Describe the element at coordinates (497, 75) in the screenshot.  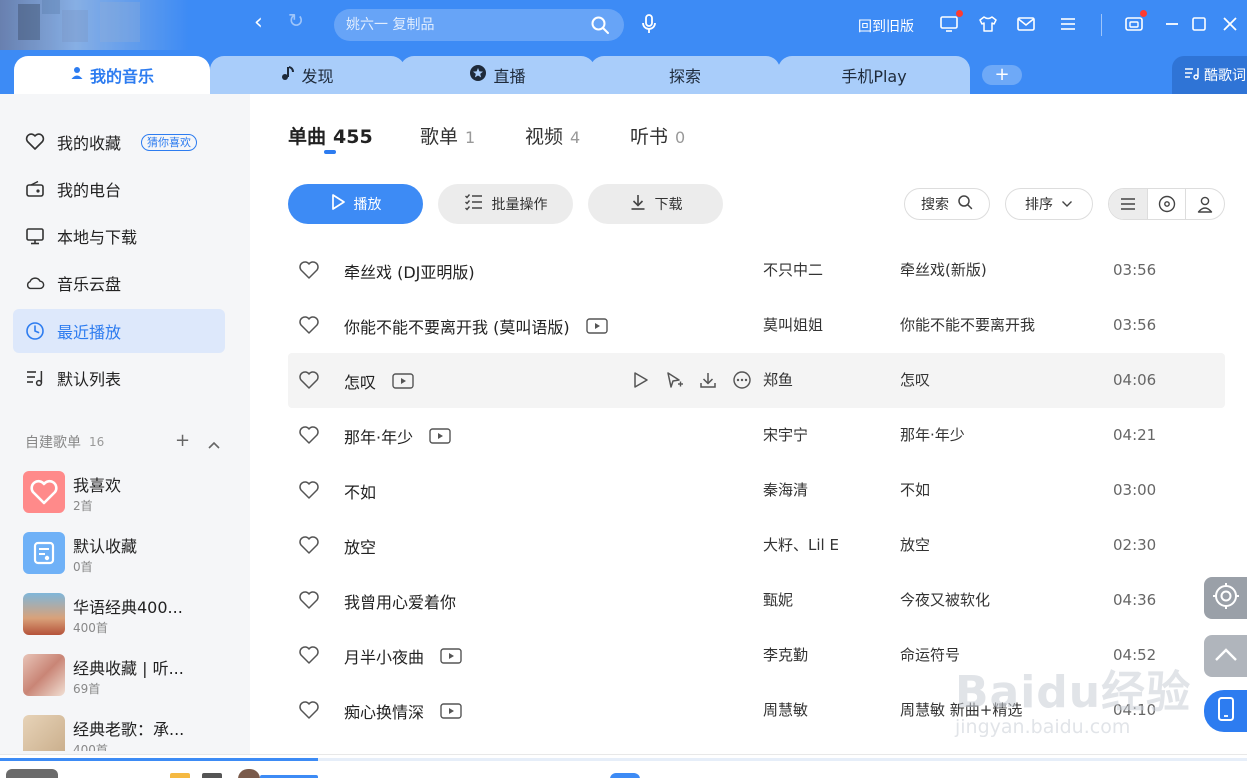
I see `tab-live: 直播` at that location.